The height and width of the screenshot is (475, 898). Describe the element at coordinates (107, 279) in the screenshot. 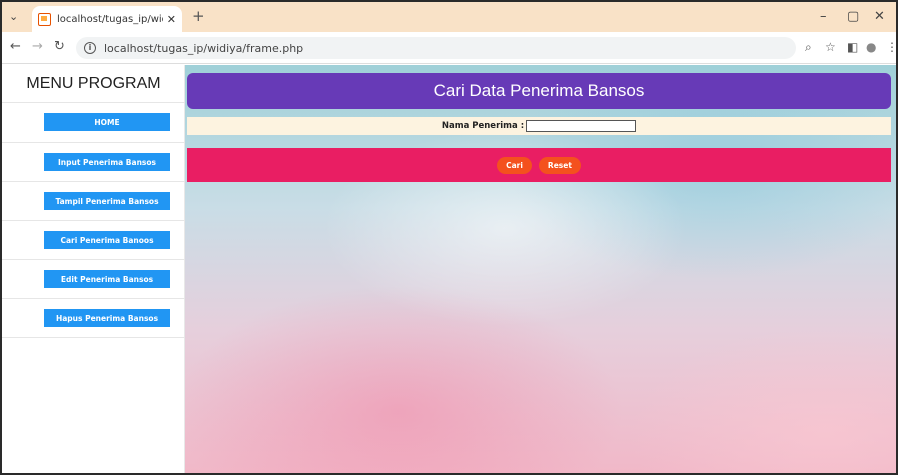

I see `edit-penerima-button: Edit Penerima Bansos` at that location.